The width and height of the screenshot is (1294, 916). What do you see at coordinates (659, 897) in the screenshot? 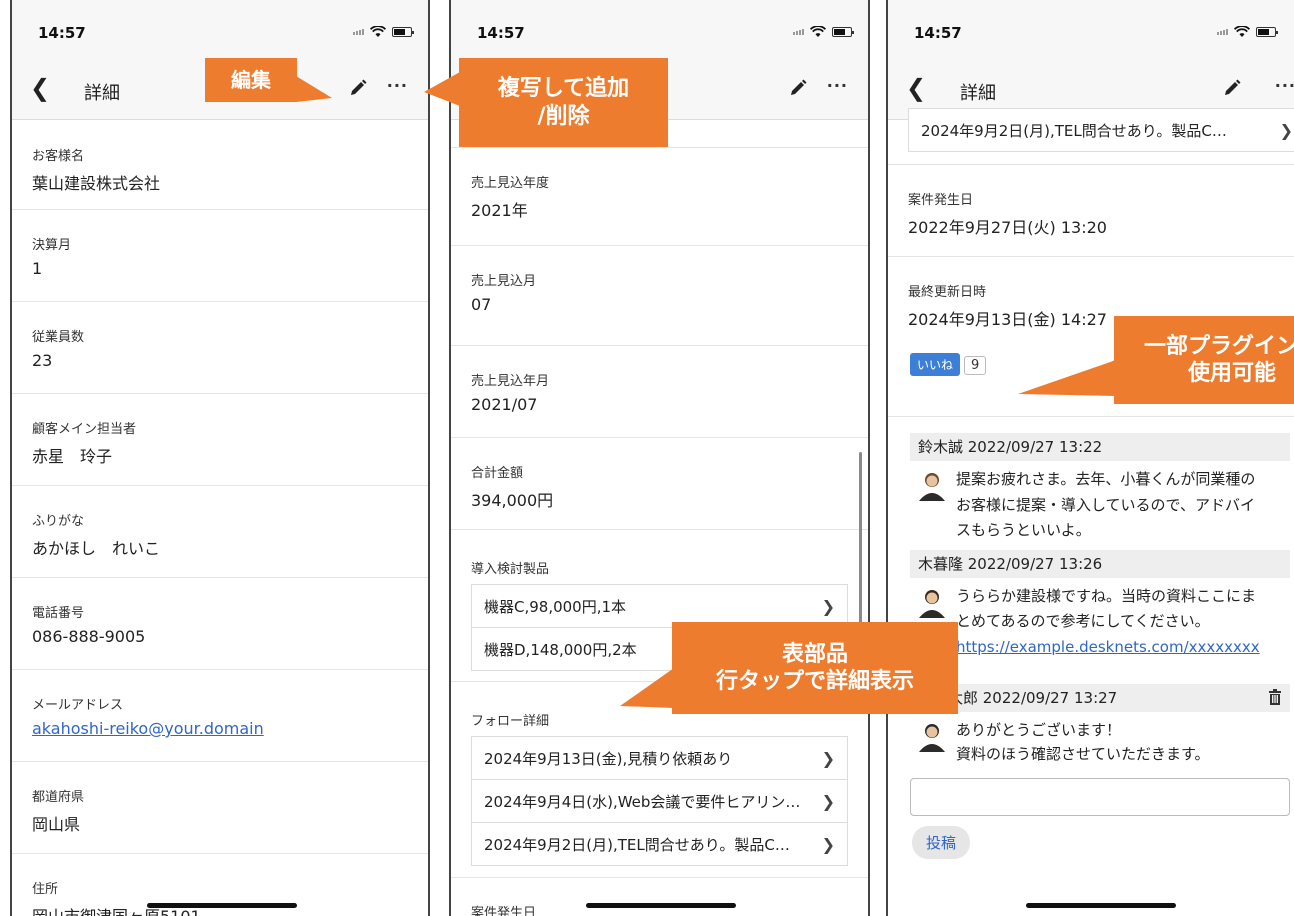
I see `field-case-date: 案件発生日` at bounding box center [659, 897].